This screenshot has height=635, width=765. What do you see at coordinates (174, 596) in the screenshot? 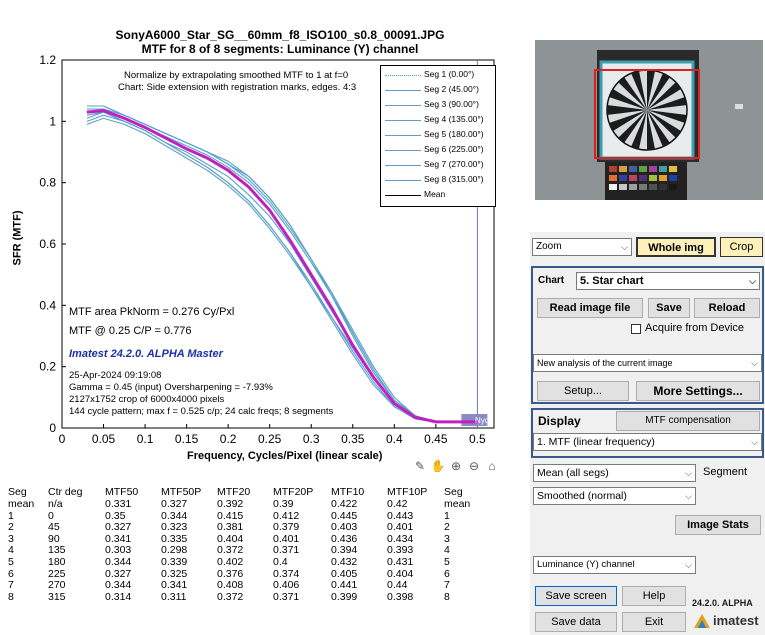
I see `table-cell: 0.311` at bounding box center [174, 596].